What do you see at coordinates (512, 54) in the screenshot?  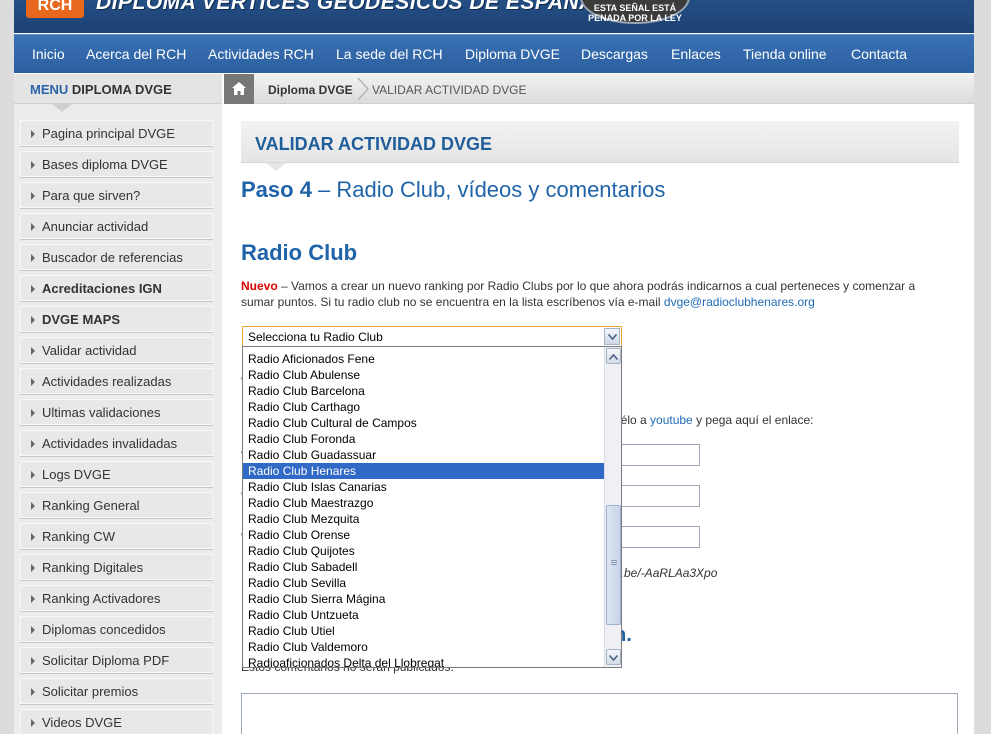 I see `nav-diploma: Diploma DVGE` at bounding box center [512, 54].